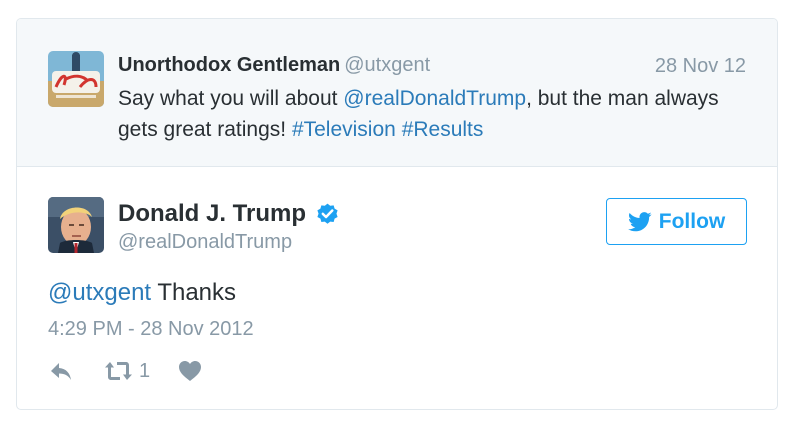 This screenshot has width=799, height=433. I want to click on retweet-icon, so click(118, 371).